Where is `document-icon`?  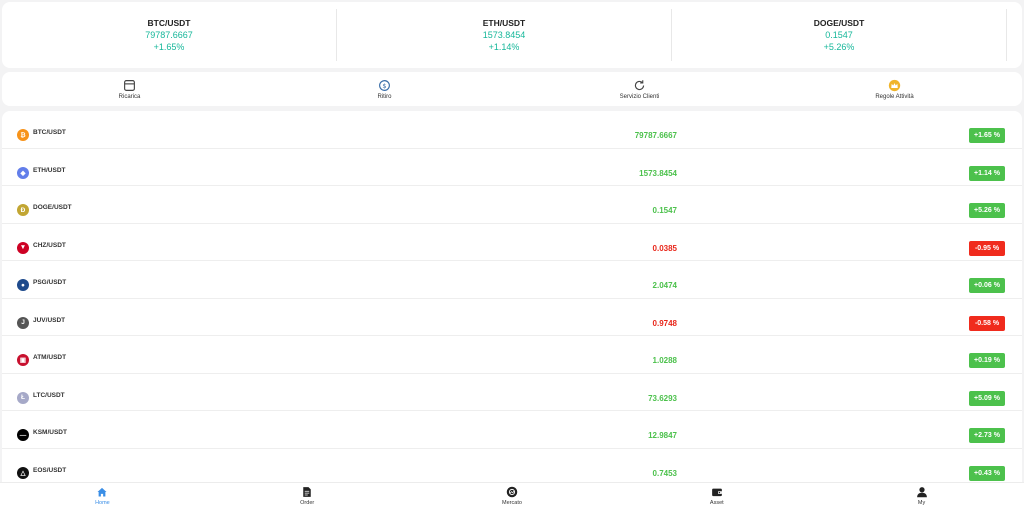 document-icon is located at coordinates (307, 491).